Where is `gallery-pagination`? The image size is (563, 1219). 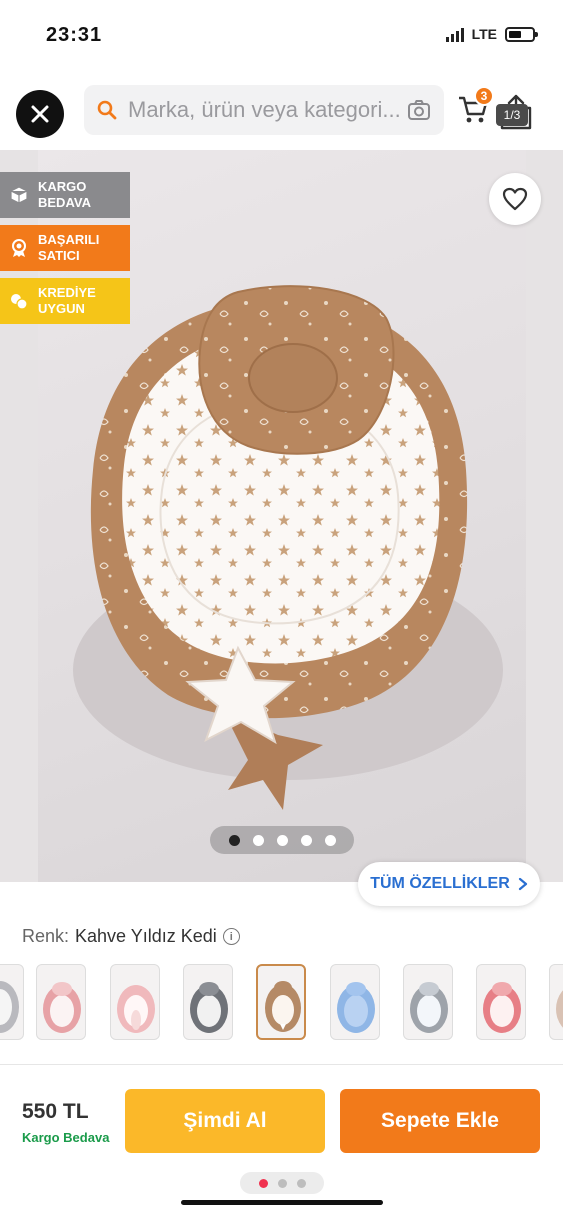 gallery-pagination is located at coordinates (282, 840).